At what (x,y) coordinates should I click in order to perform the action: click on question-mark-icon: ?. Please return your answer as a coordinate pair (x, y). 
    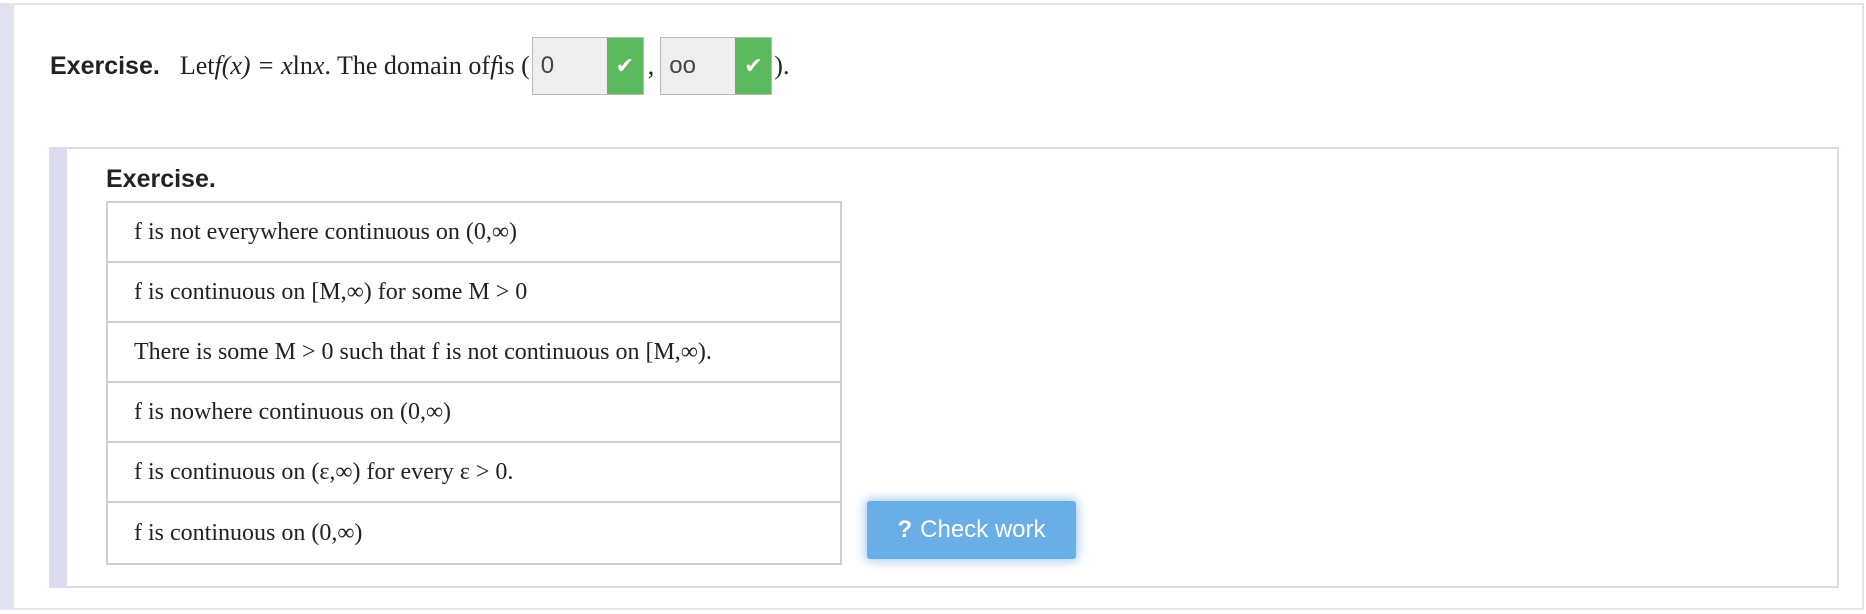
    Looking at the image, I should click on (905, 529).